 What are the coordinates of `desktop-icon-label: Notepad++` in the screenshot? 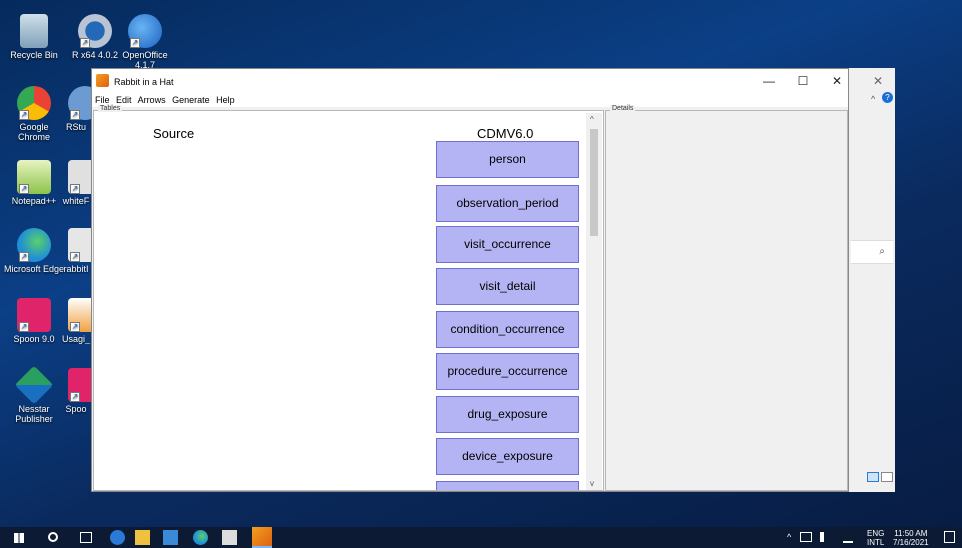 It's located at (34, 201).